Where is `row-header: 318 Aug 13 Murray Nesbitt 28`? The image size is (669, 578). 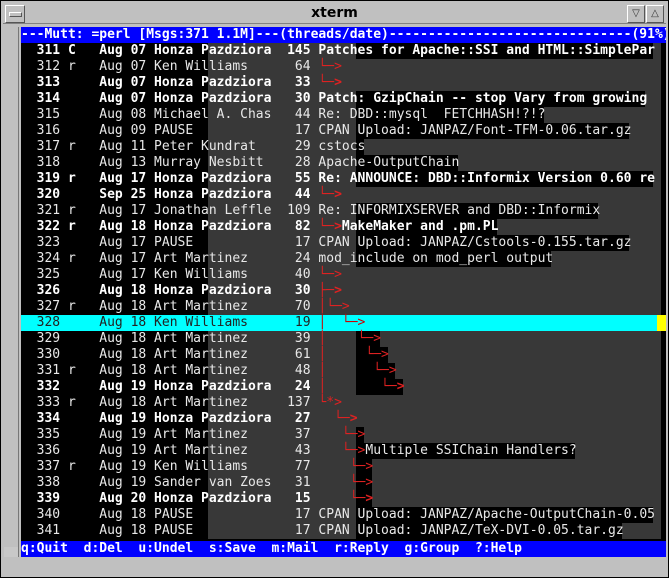 row-header: 318 Aug 13 Murray Nesbitt 28 is located at coordinates (170, 162).